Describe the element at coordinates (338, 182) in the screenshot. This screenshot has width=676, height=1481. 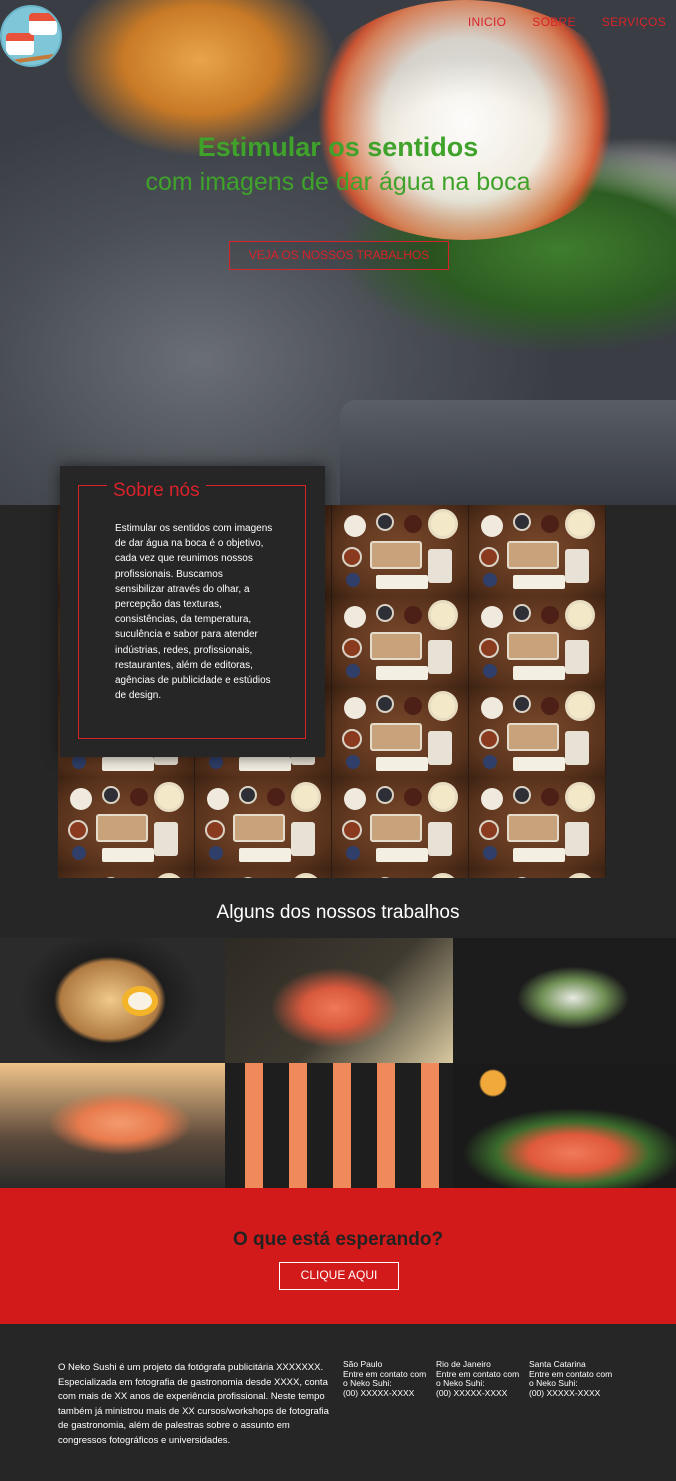
I see `hero-subtitle: com imagens de dar água na boca` at that location.